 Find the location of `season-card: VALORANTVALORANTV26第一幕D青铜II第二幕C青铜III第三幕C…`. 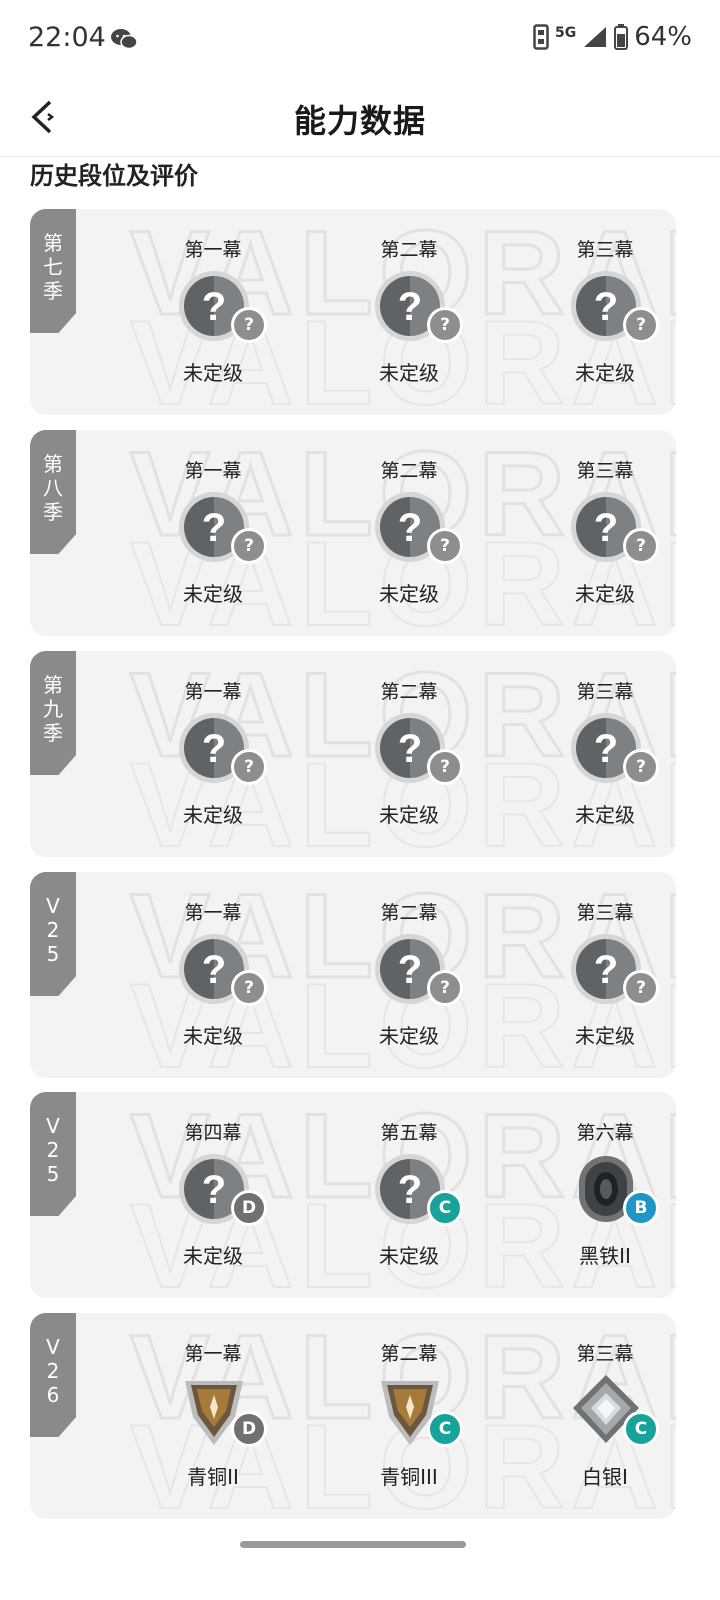

season-card: VALORANTVALORANTV26第一幕D青铜II第二幕C青铜III第三幕C… is located at coordinates (353, 1416).